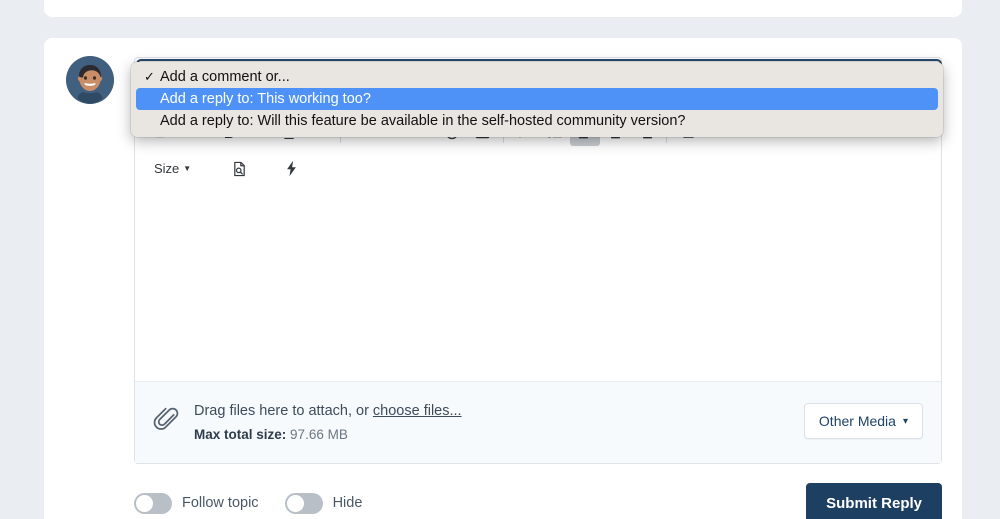 The height and width of the screenshot is (519, 1000). Describe the element at coordinates (220, 503) in the screenshot. I see `follow-topic-label: Follow topic` at that location.